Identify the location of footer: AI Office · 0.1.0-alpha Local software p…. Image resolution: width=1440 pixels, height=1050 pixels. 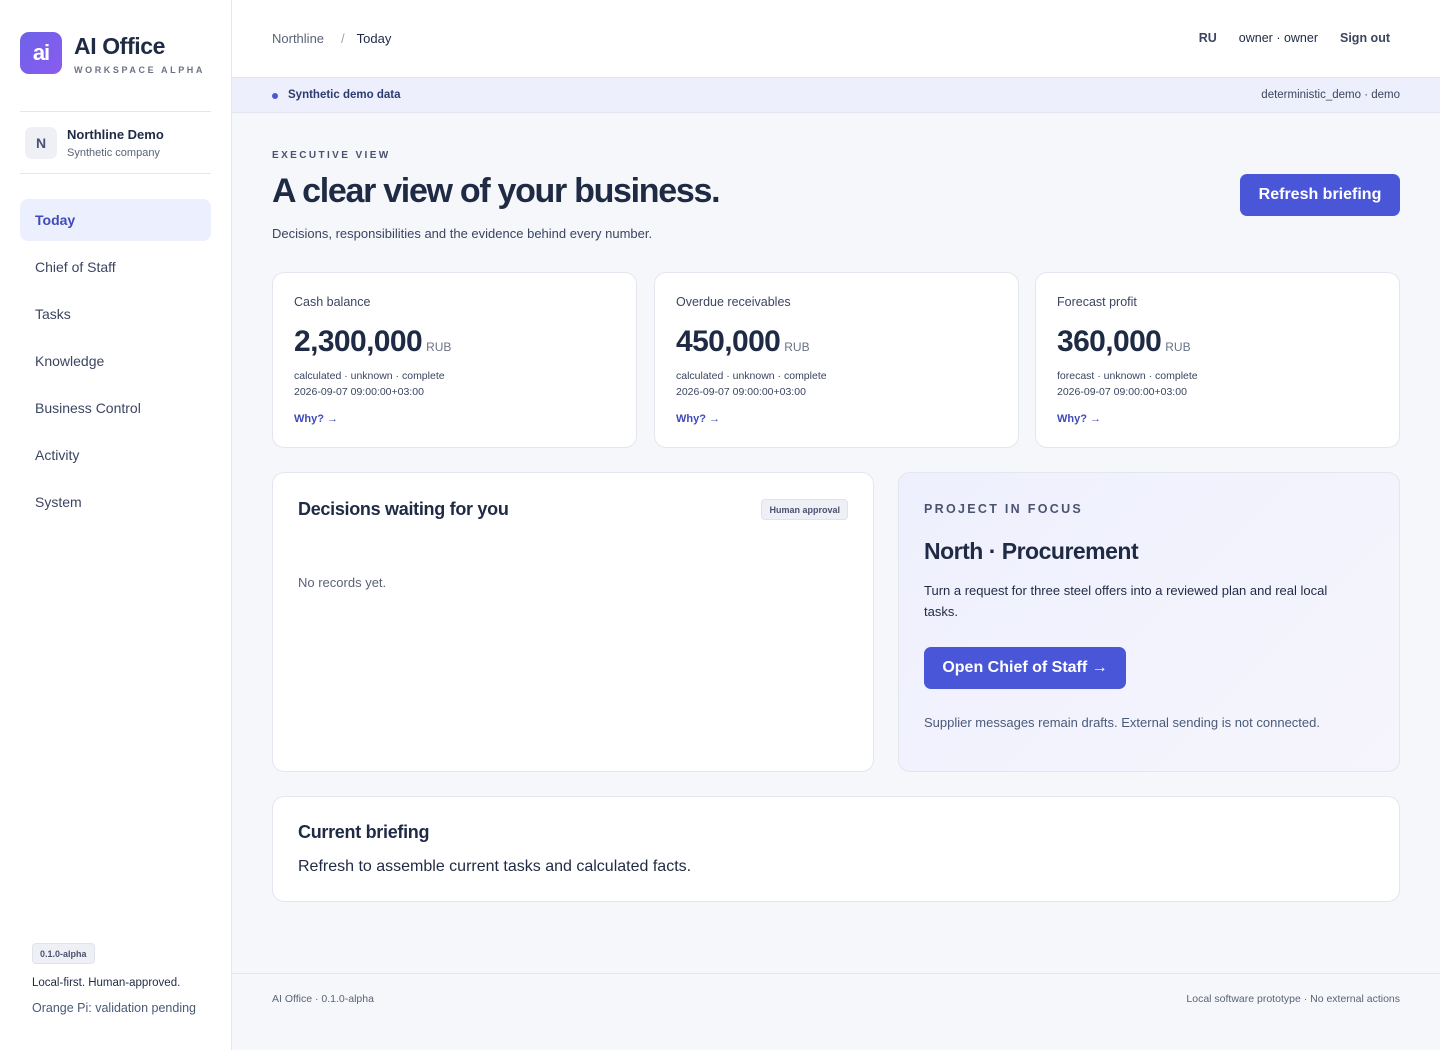
(836, 1011).